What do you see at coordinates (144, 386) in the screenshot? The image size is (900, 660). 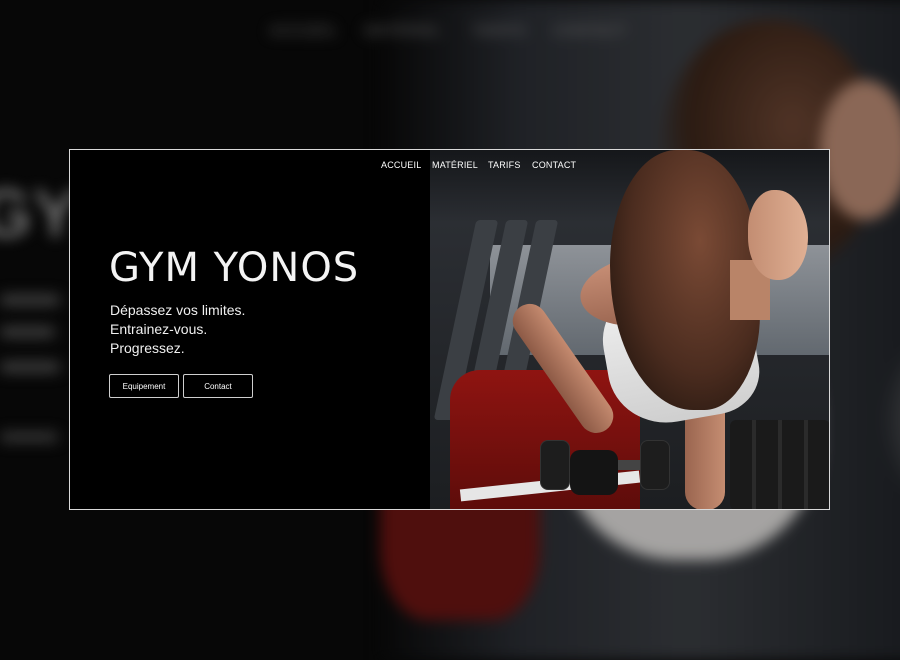 I see `equipement-button: Equipement` at bounding box center [144, 386].